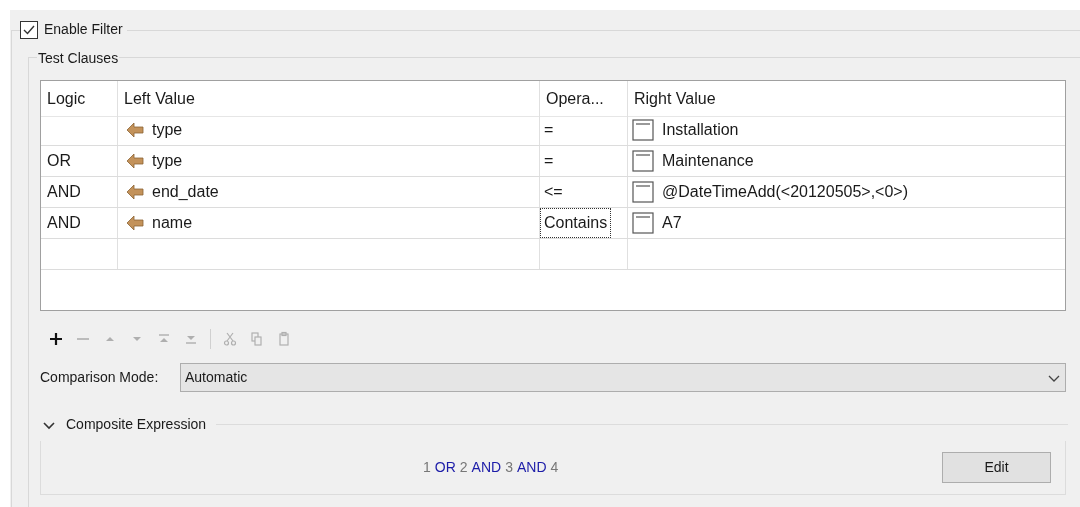 The width and height of the screenshot is (1080, 507). Describe the element at coordinates (672, 223) in the screenshot. I see `table-cell-text: A7` at that location.